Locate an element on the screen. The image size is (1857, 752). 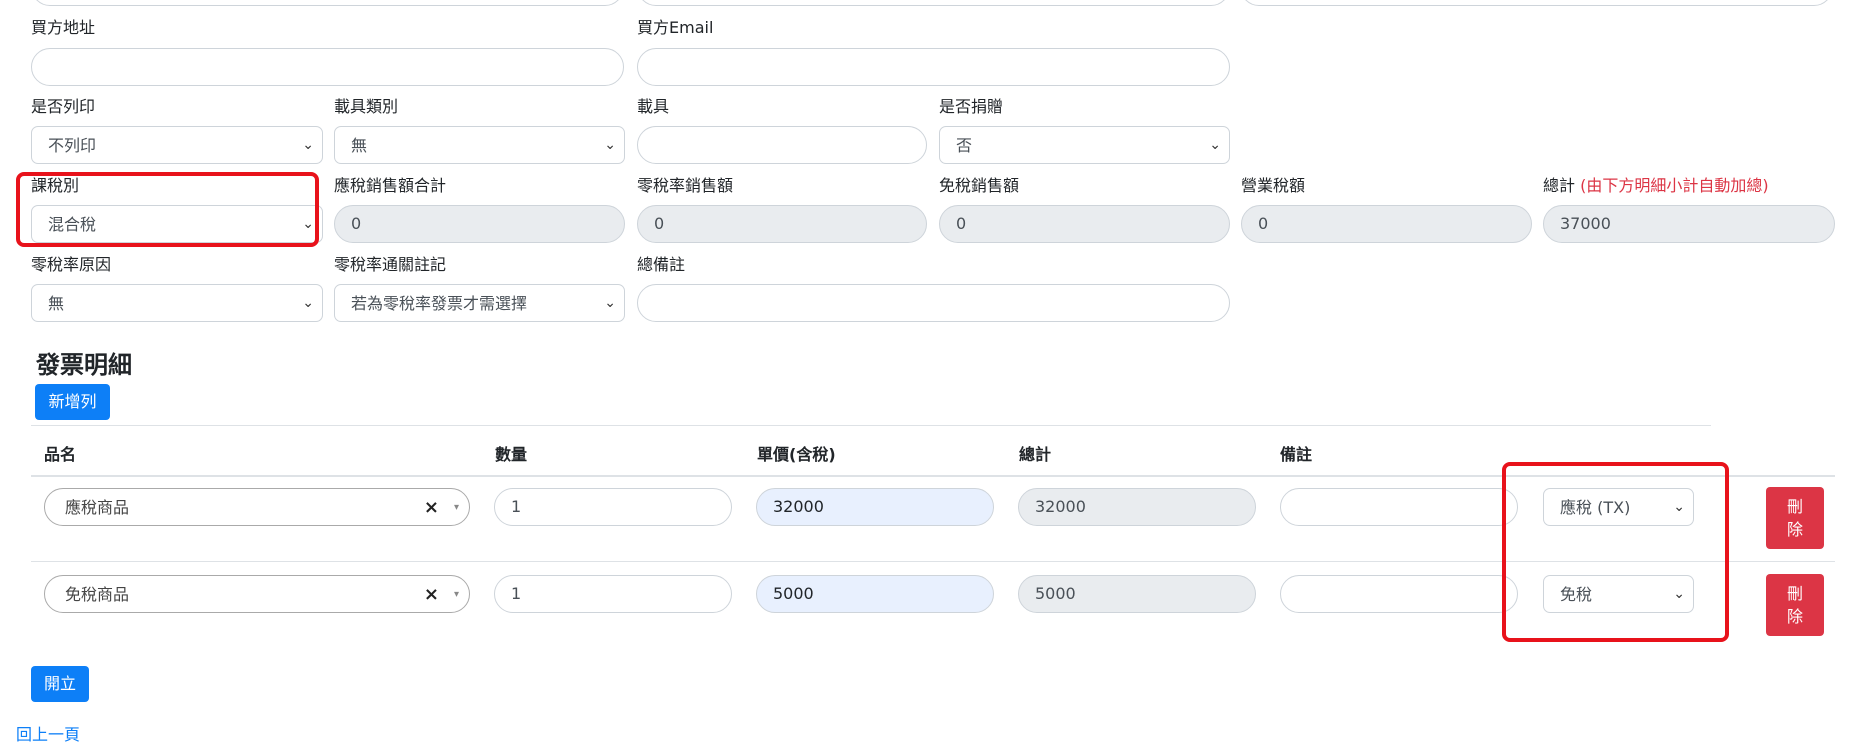
col-header-price: 單價(含稅) is located at coordinates (796, 454).